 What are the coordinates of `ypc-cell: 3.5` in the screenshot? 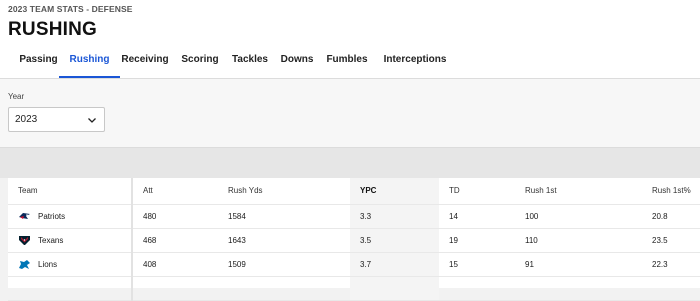 It's located at (394, 240).